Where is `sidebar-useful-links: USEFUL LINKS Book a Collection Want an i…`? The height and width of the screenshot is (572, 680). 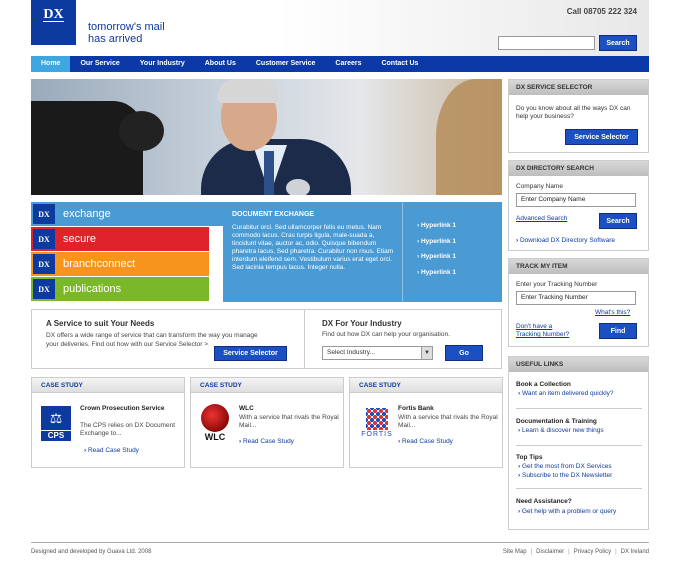 sidebar-useful-links: USEFUL LINKS Book a Collection Want an i… is located at coordinates (578, 443).